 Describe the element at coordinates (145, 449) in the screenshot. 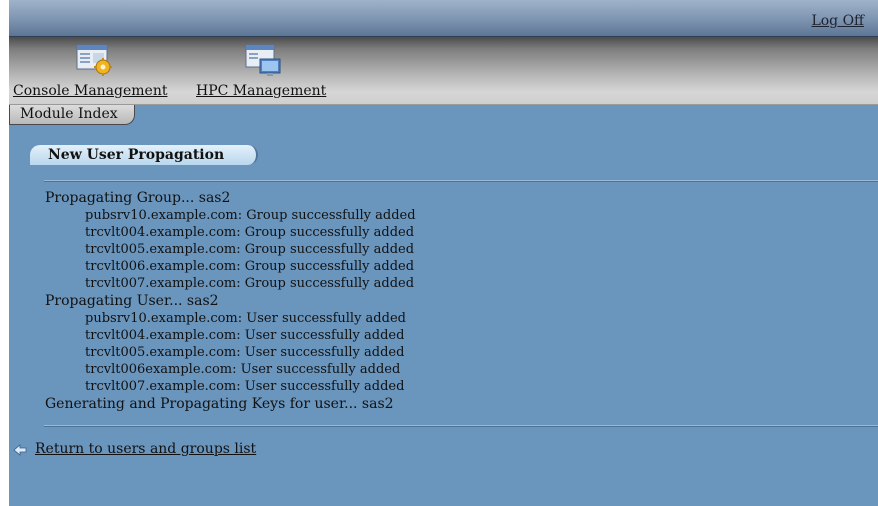

I see `return-link-label: Return to users and groups list` at that location.